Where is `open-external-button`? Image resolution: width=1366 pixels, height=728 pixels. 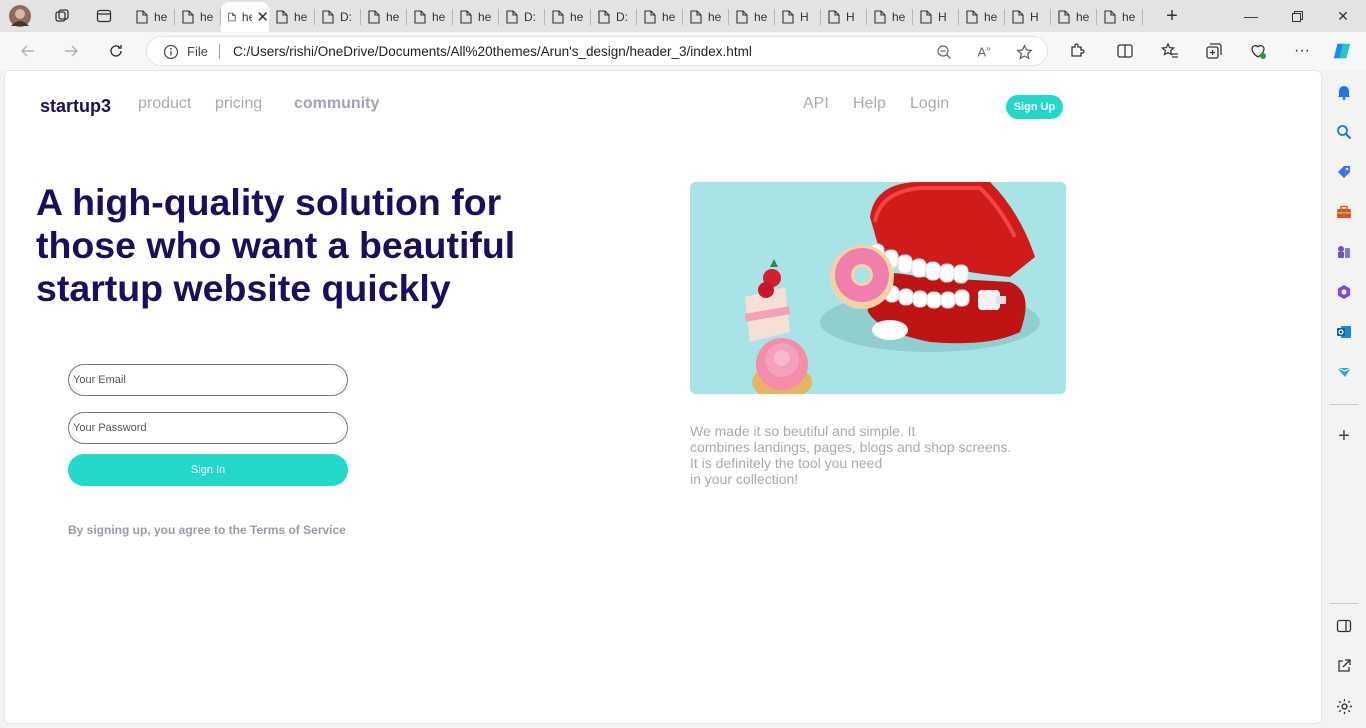 open-external-button is located at coordinates (1344, 666).